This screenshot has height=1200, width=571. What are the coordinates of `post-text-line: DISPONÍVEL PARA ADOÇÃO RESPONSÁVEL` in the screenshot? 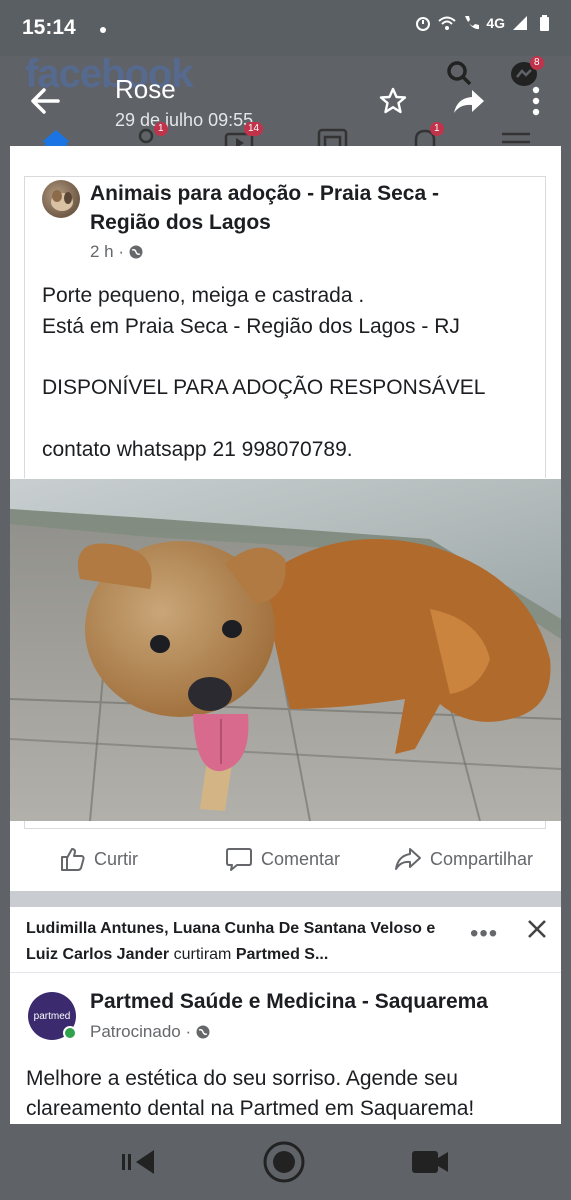 It's located at (264, 387).